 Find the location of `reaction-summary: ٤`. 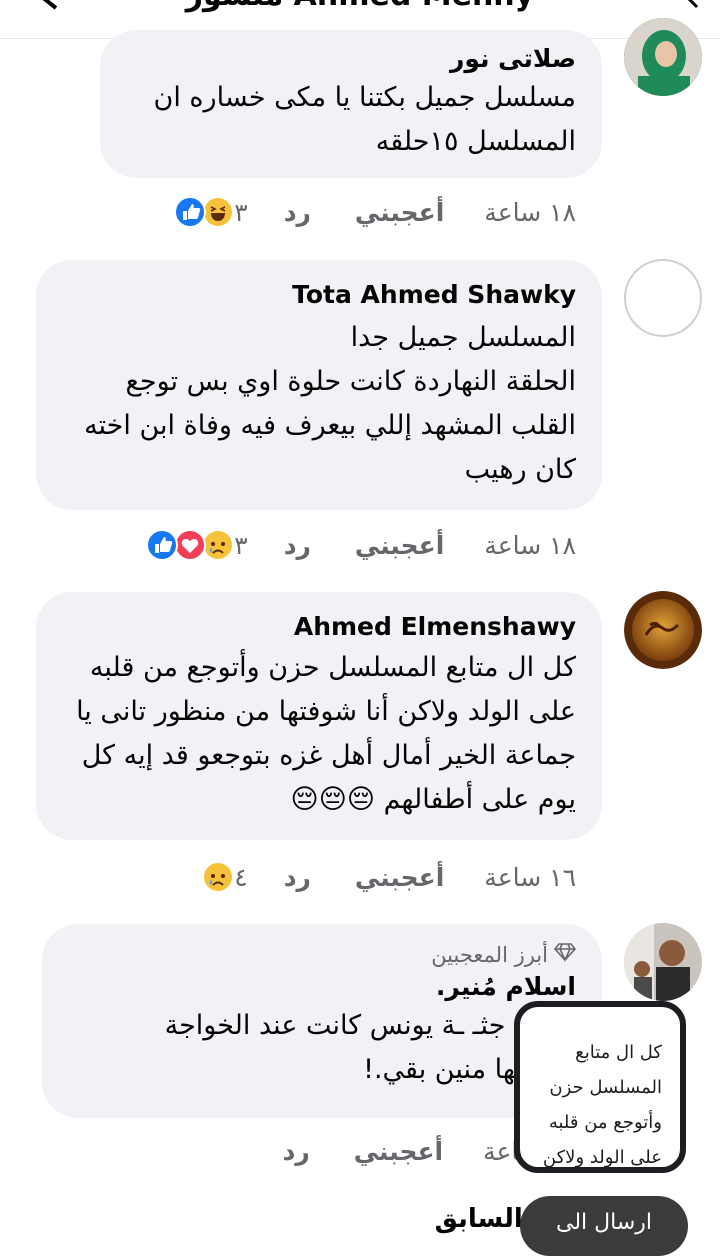

reaction-summary: ٤ is located at coordinates (229, 877).